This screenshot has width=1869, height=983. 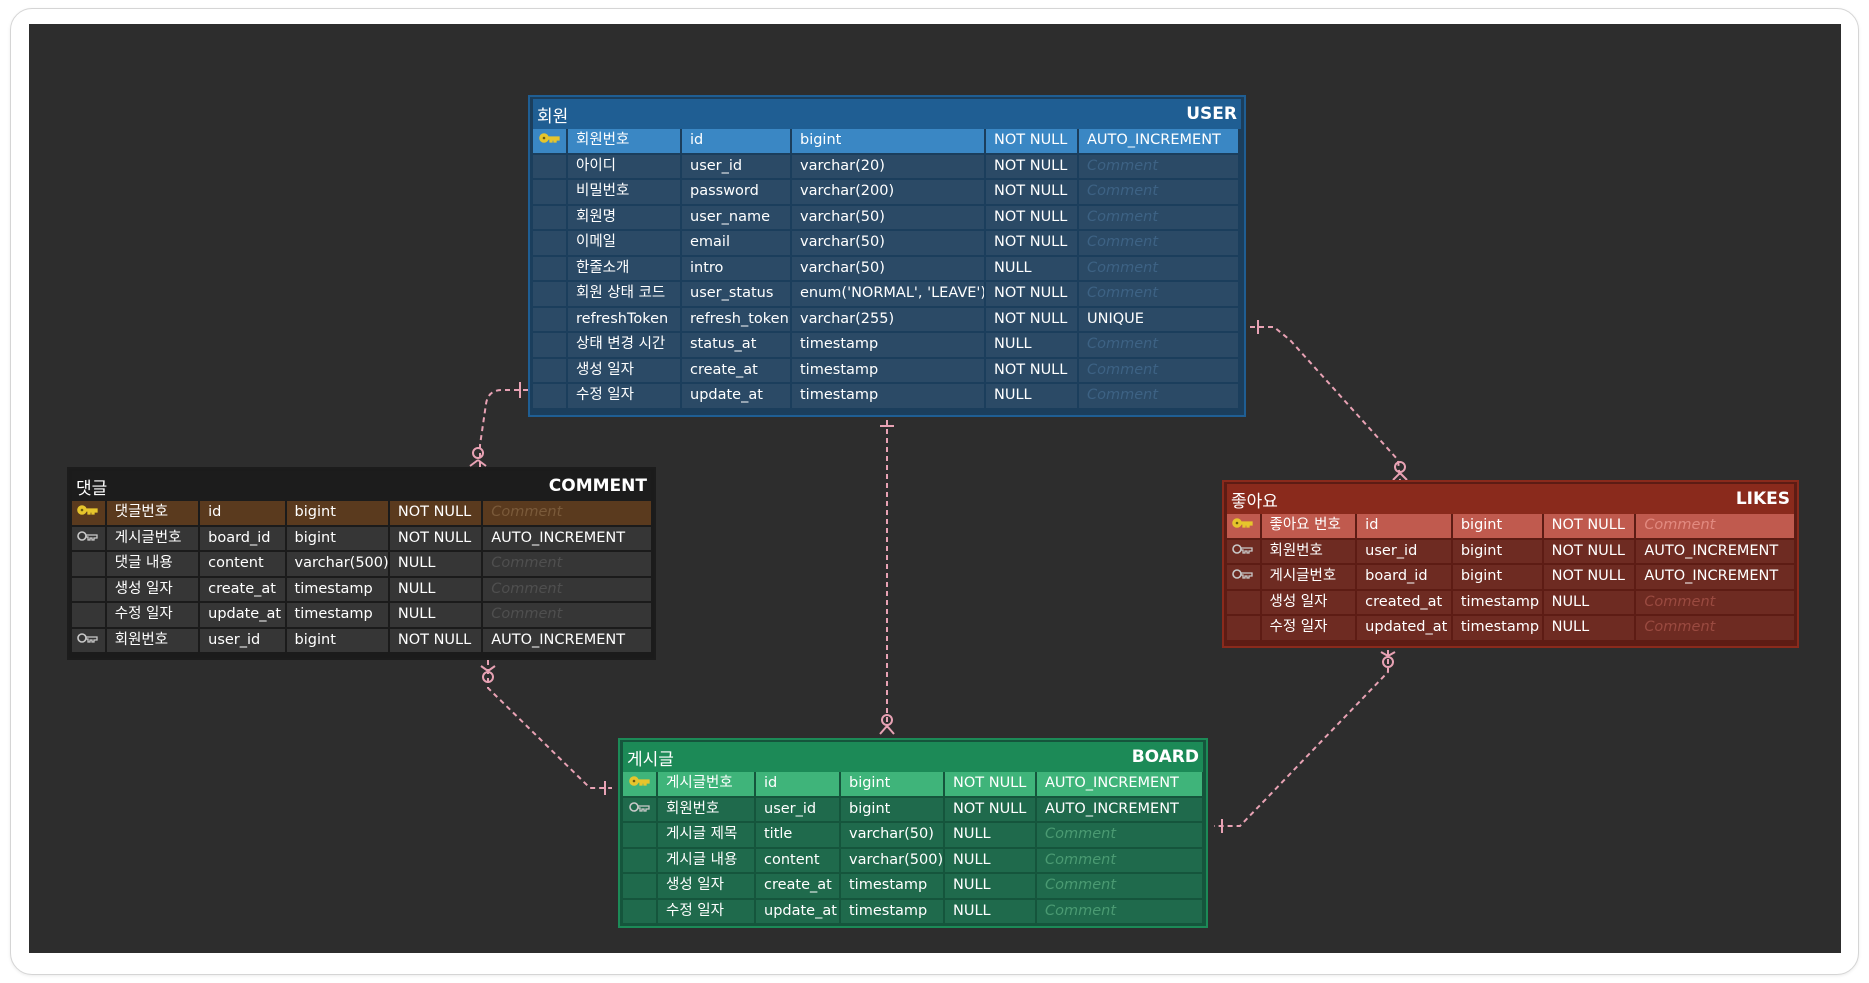 What do you see at coordinates (736, 141) in the screenshot?
I see `column-physical-name: id` at bounding box center [736, 141].